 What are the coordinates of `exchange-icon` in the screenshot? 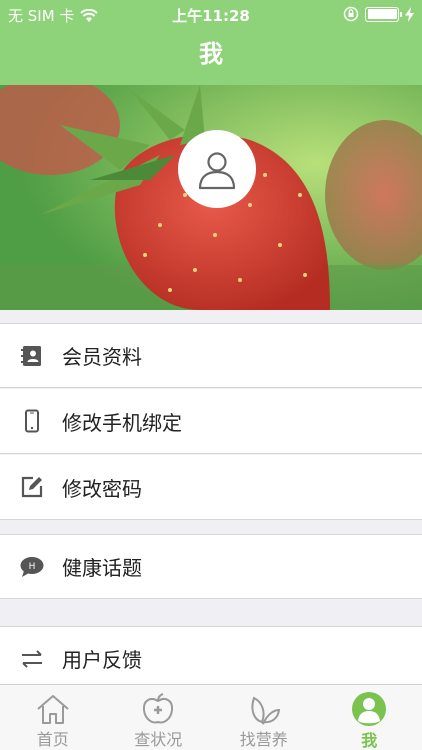 It's located at (32, 659).